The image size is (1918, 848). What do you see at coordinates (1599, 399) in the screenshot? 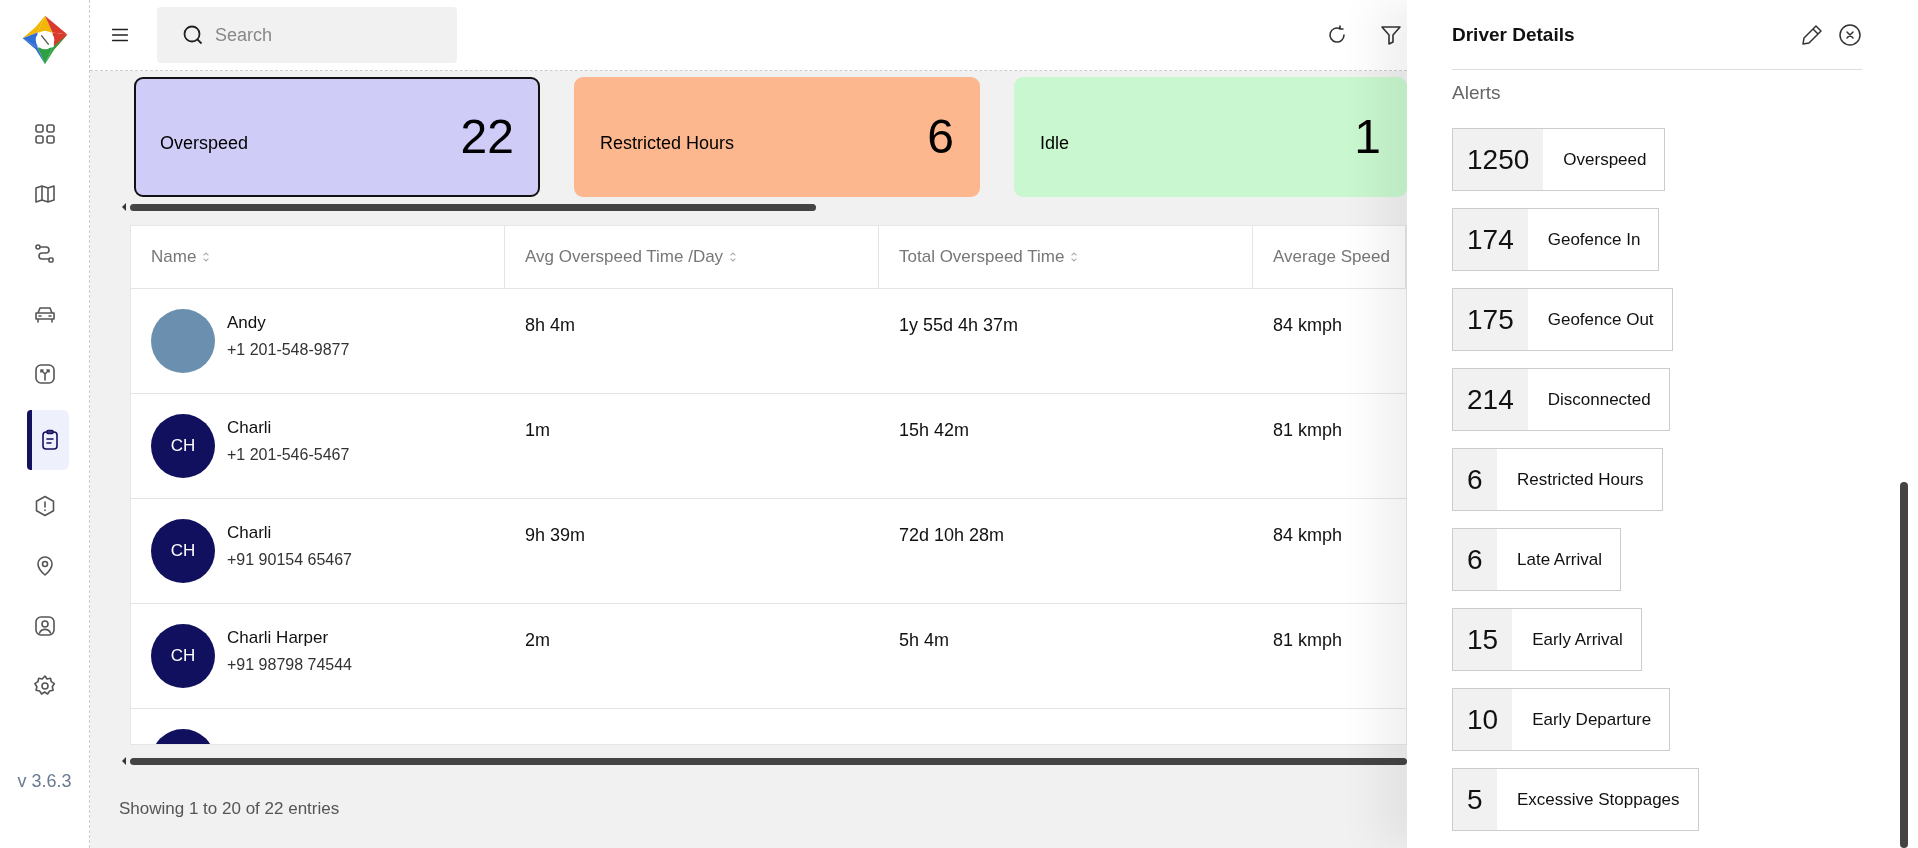
I see `alert-label: Disconnected` at bounding box center [1599, 399].